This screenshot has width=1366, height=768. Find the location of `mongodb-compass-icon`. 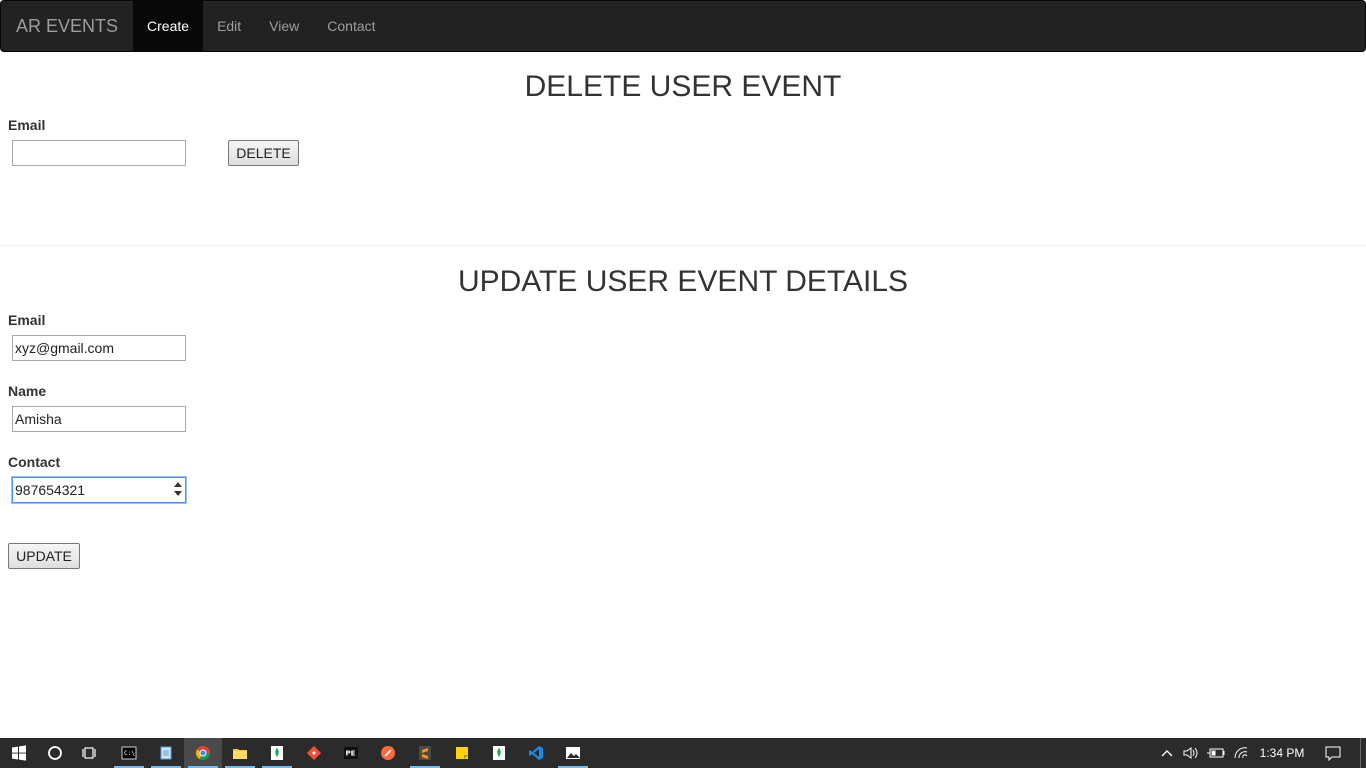

mongodb-compass-icon is located at coordinates (499, 753).